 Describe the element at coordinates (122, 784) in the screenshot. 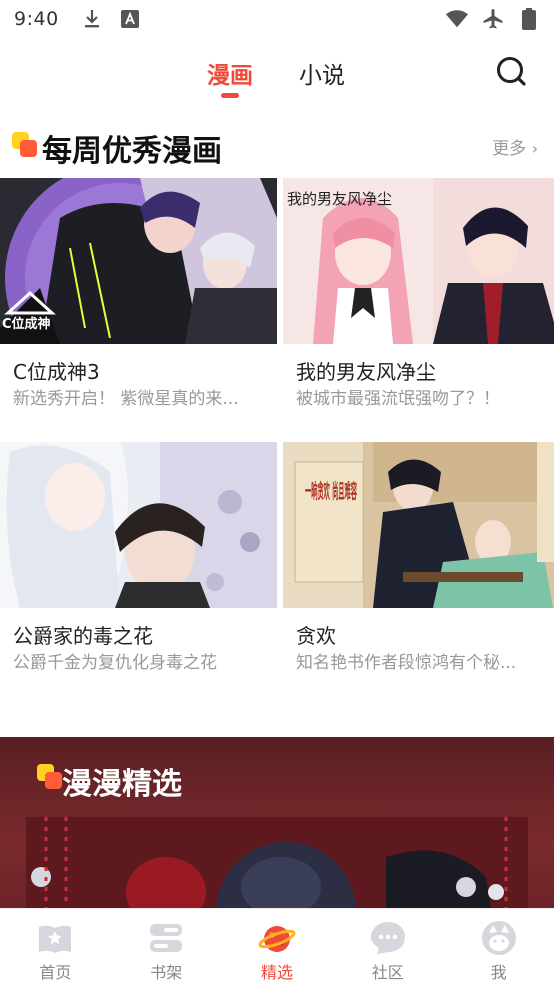

I see `featured-title: 漫漫精选` at that location.